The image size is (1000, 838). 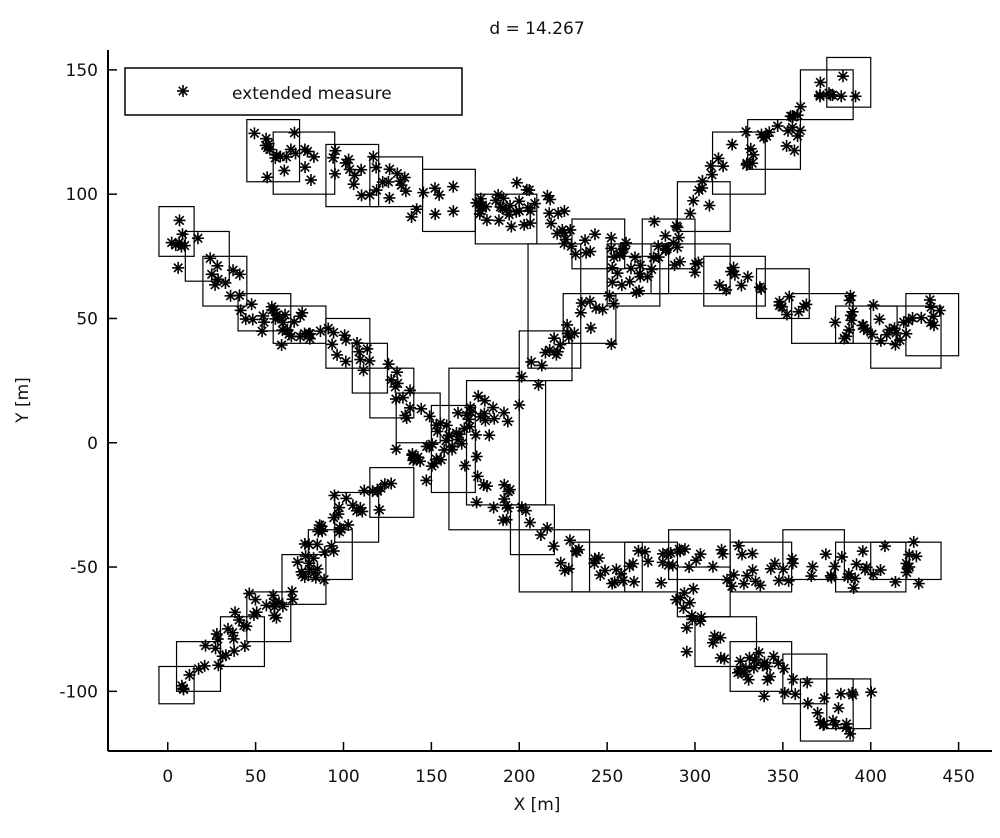 I want to click on x-tick-label: 400, so click(x=871, y=777).